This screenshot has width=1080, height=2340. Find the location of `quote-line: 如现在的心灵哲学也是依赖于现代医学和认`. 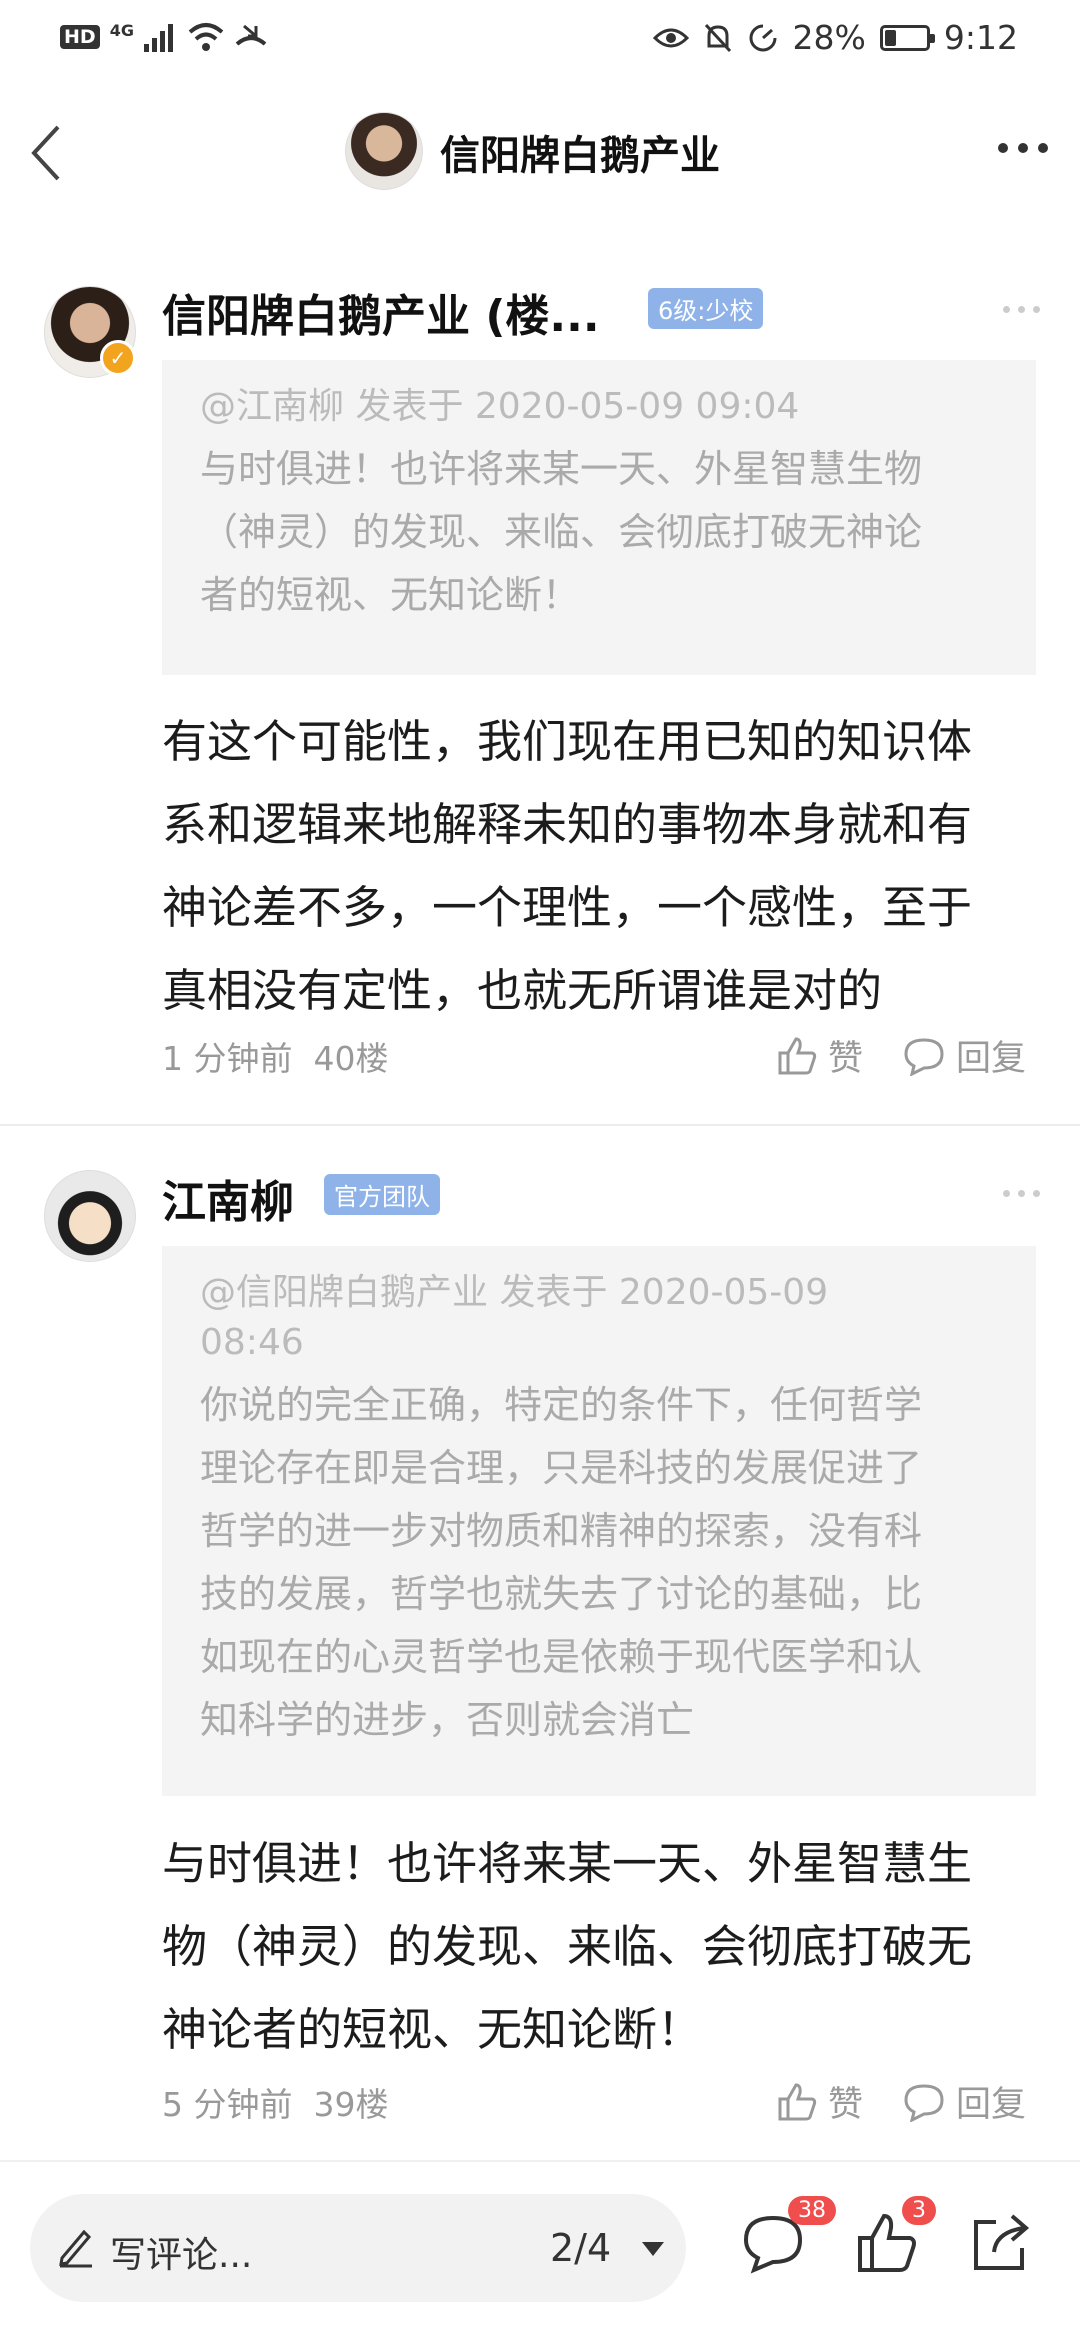

quote-line: 如现在的心灵哲学也是依赖于现代医学和认 is located at coordinates (561, 1657).